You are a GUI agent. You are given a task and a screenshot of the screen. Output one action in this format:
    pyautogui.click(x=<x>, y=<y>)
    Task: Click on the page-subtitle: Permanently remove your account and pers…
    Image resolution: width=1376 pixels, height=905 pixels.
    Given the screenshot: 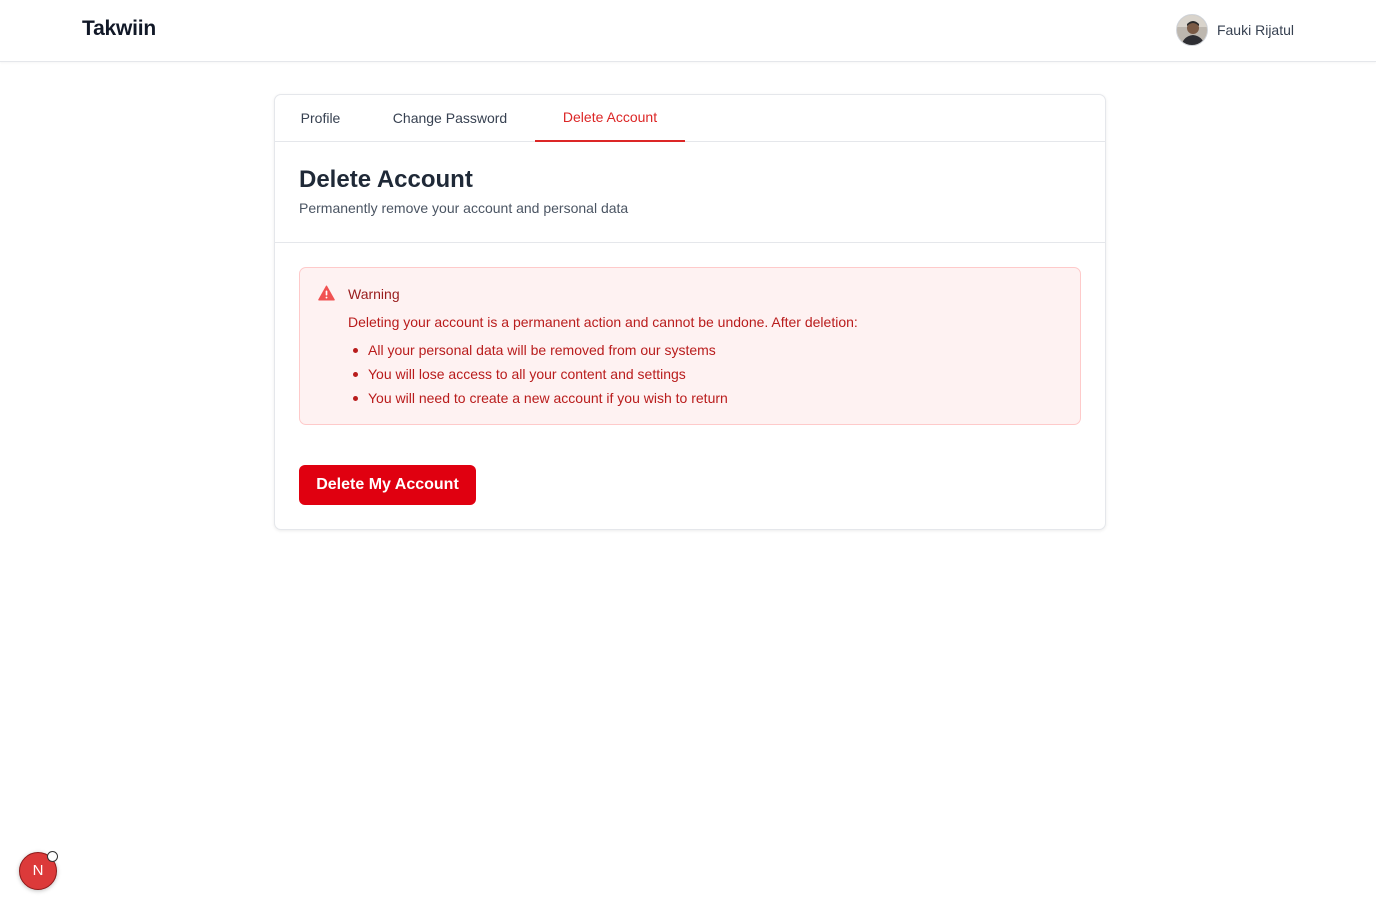 What is the action you would take?
    pyautogui.click(x=464, y=208)
    